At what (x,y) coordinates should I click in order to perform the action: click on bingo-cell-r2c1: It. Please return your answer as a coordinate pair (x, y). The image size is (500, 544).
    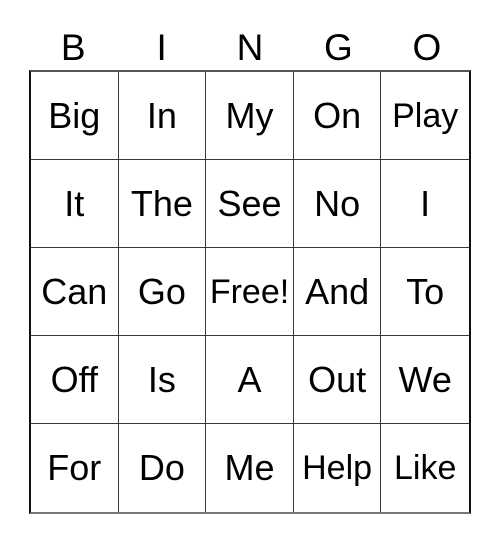
    Looking at the image, I should click on (75, 204).